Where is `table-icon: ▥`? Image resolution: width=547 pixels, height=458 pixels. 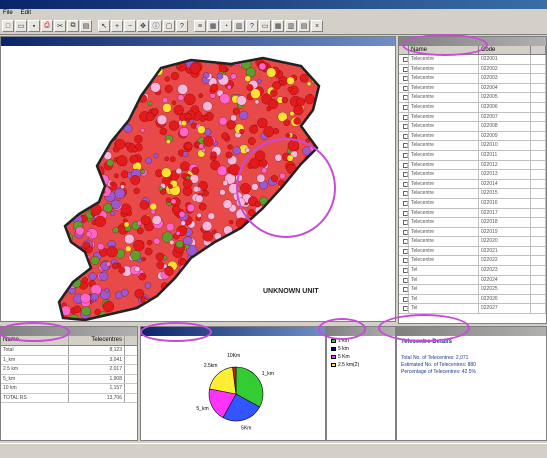 table-icon: ▥ is located at coordinates (239, 26).